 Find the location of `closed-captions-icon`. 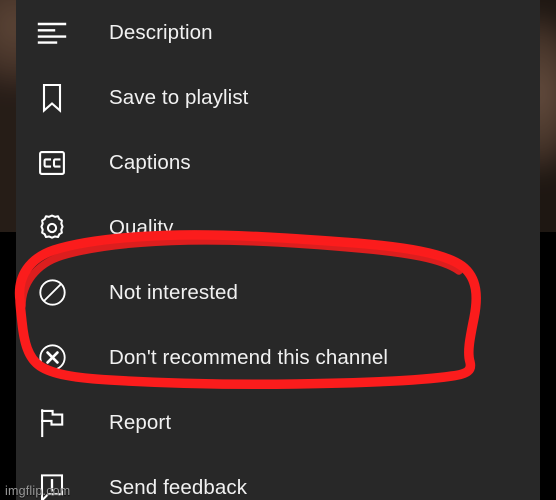

closed-captions-icon is located at coordinates (52, 163).